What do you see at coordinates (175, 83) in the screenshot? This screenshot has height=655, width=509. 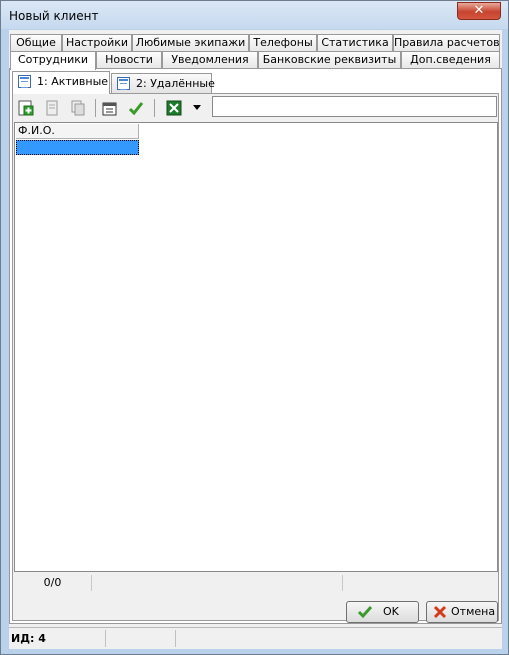 I see `subtab-deleted-label: 2: Удалённые` at bounding box center [175, 83].